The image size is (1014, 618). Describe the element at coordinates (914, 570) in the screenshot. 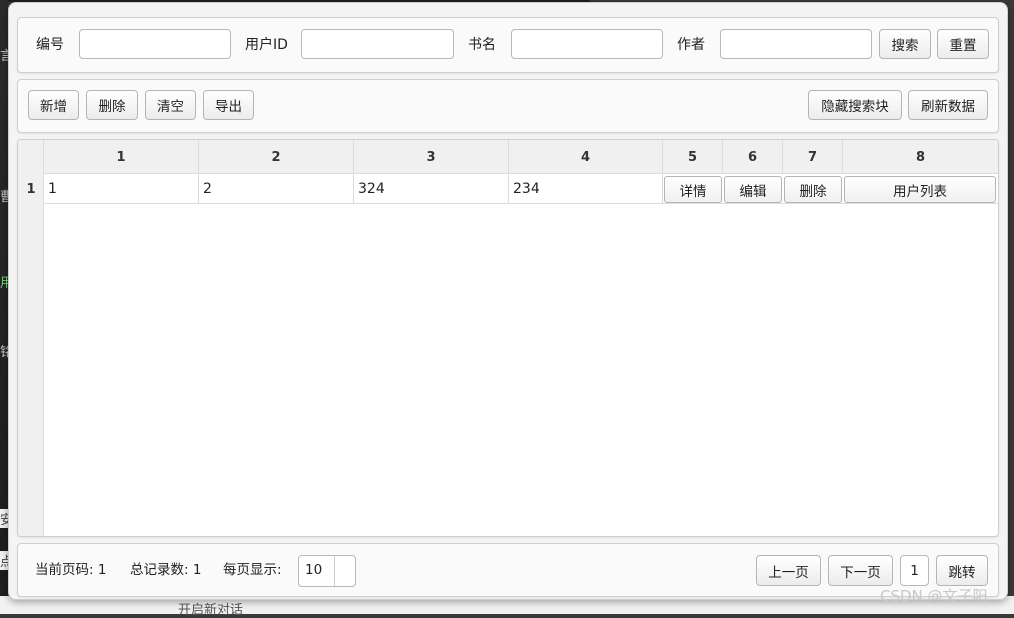

I see `jump-page-input: 1` at that location.